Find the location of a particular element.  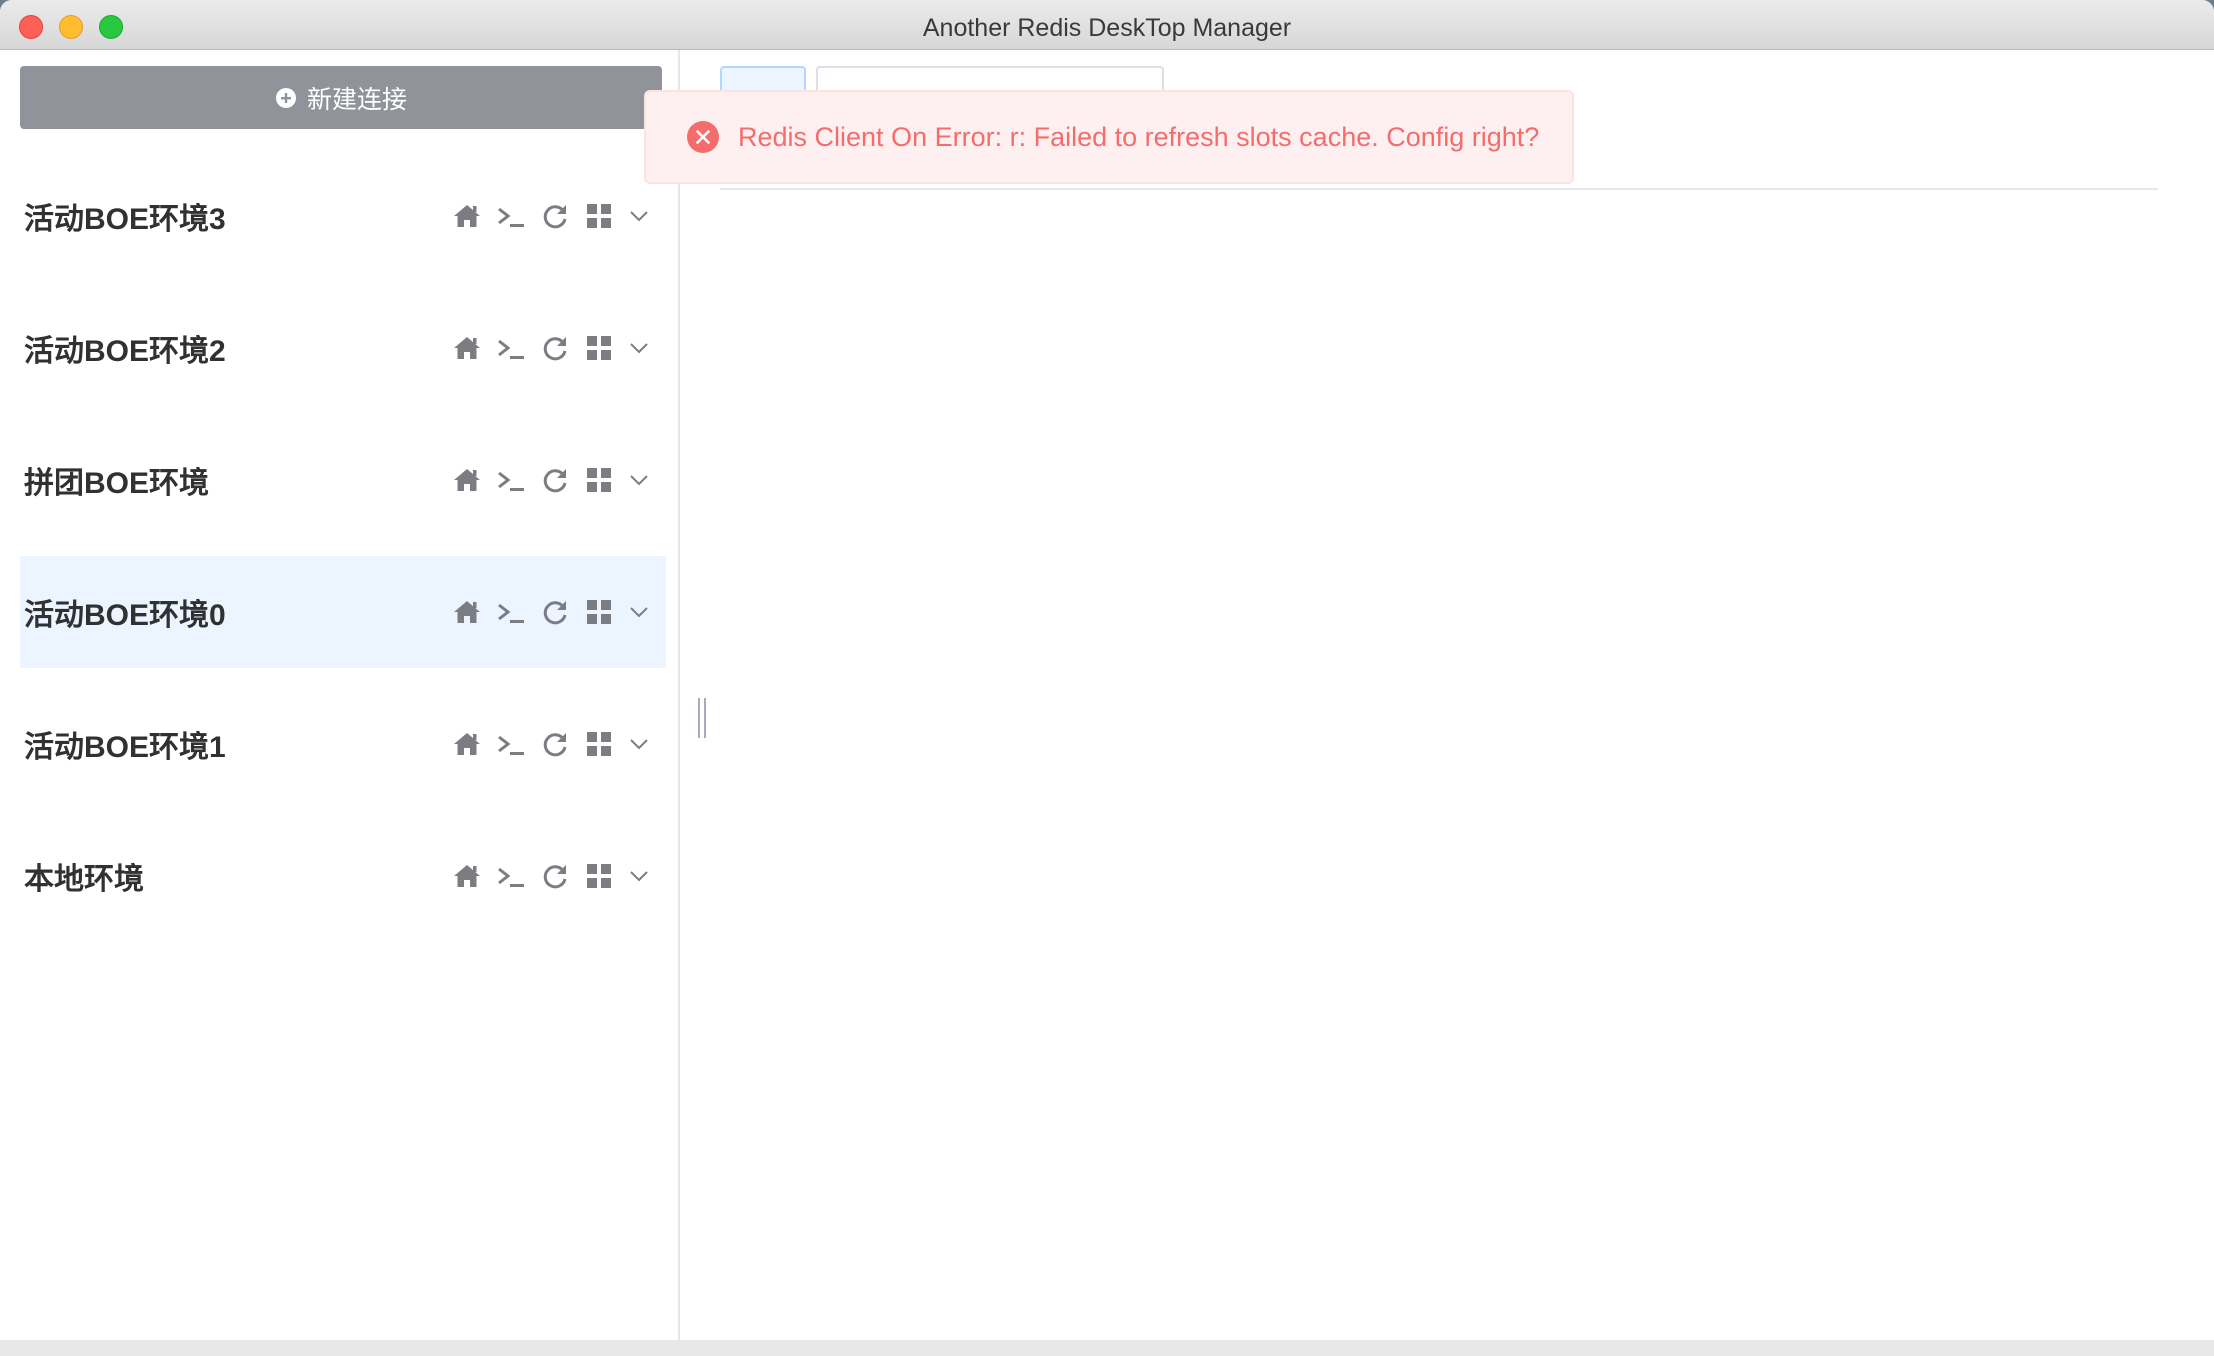

new-connection-label: 新建连接 is located at coordinates (356, 99).